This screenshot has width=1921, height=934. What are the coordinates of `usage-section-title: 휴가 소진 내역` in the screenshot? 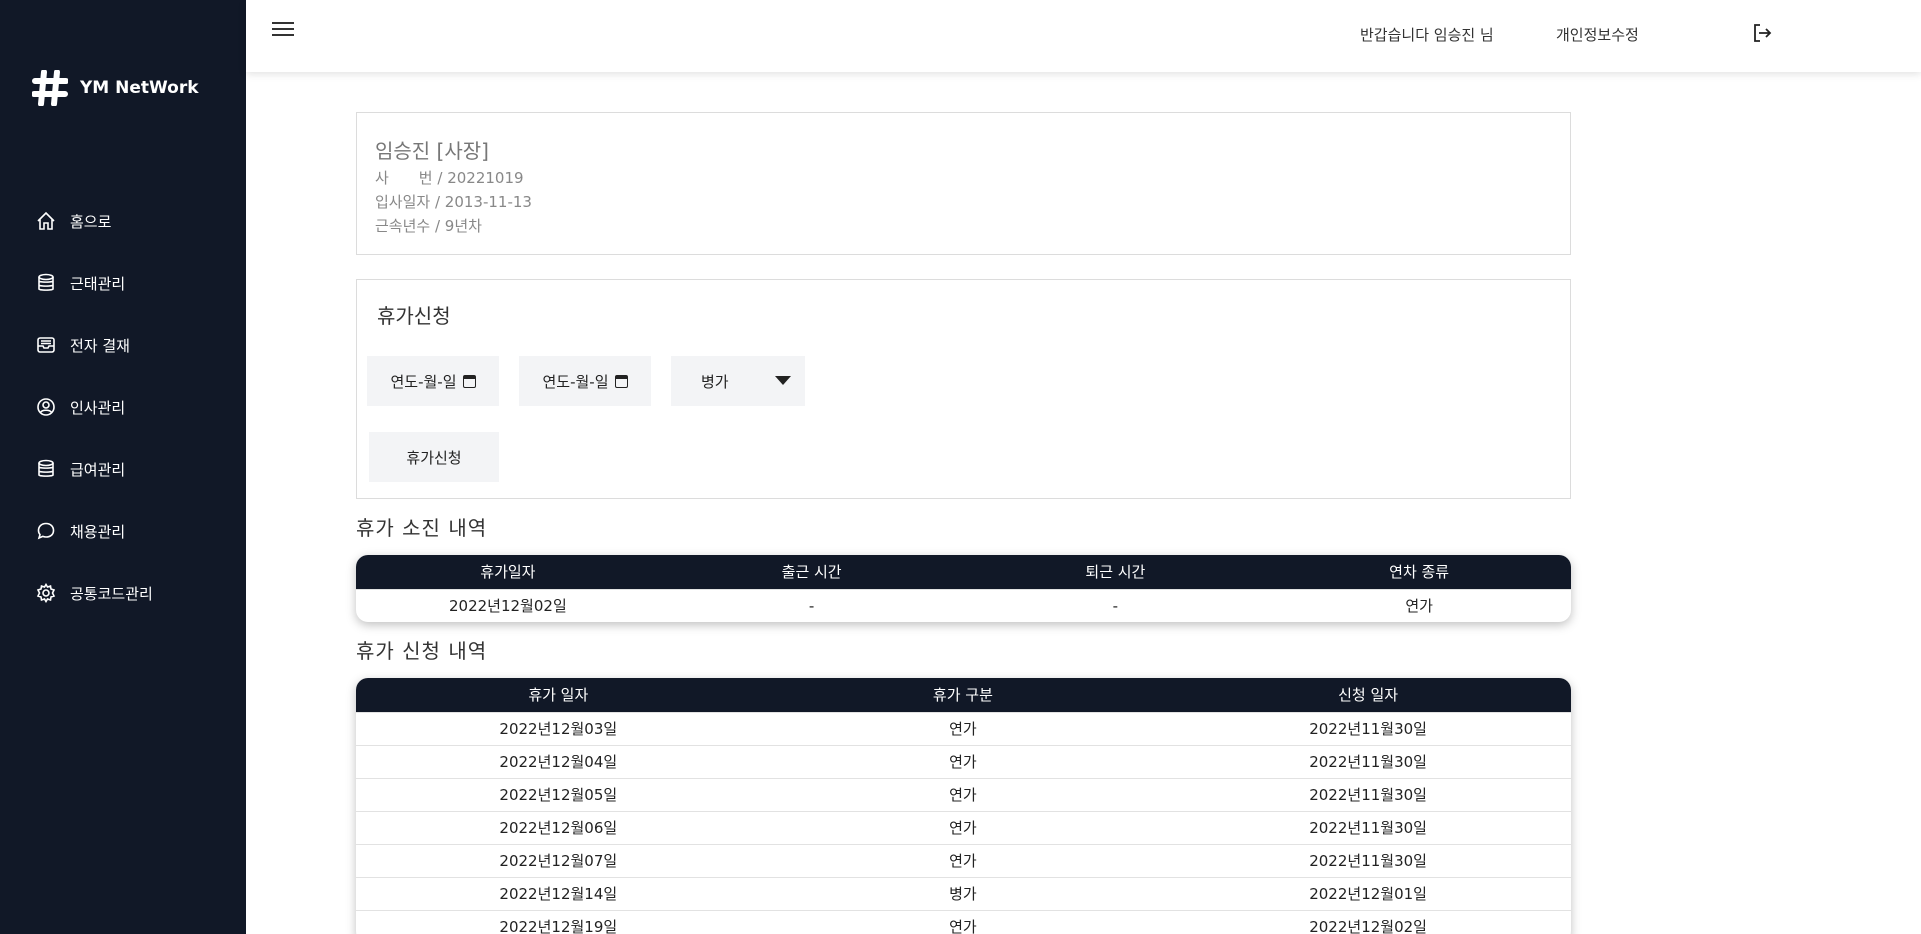 It's located at (422, 528).